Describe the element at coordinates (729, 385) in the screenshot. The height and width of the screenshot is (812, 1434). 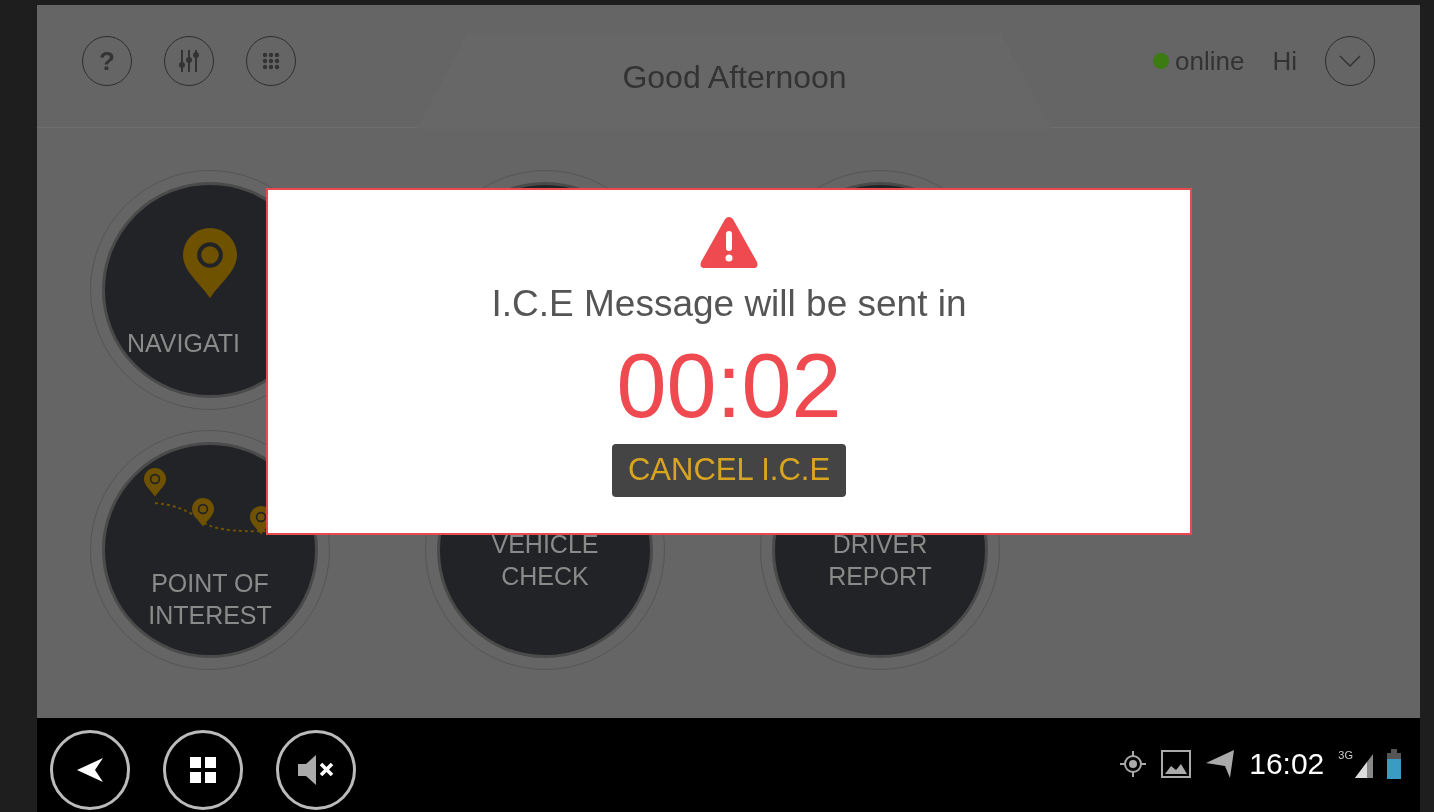
I see `countdown-timer: 00:02` at that location.